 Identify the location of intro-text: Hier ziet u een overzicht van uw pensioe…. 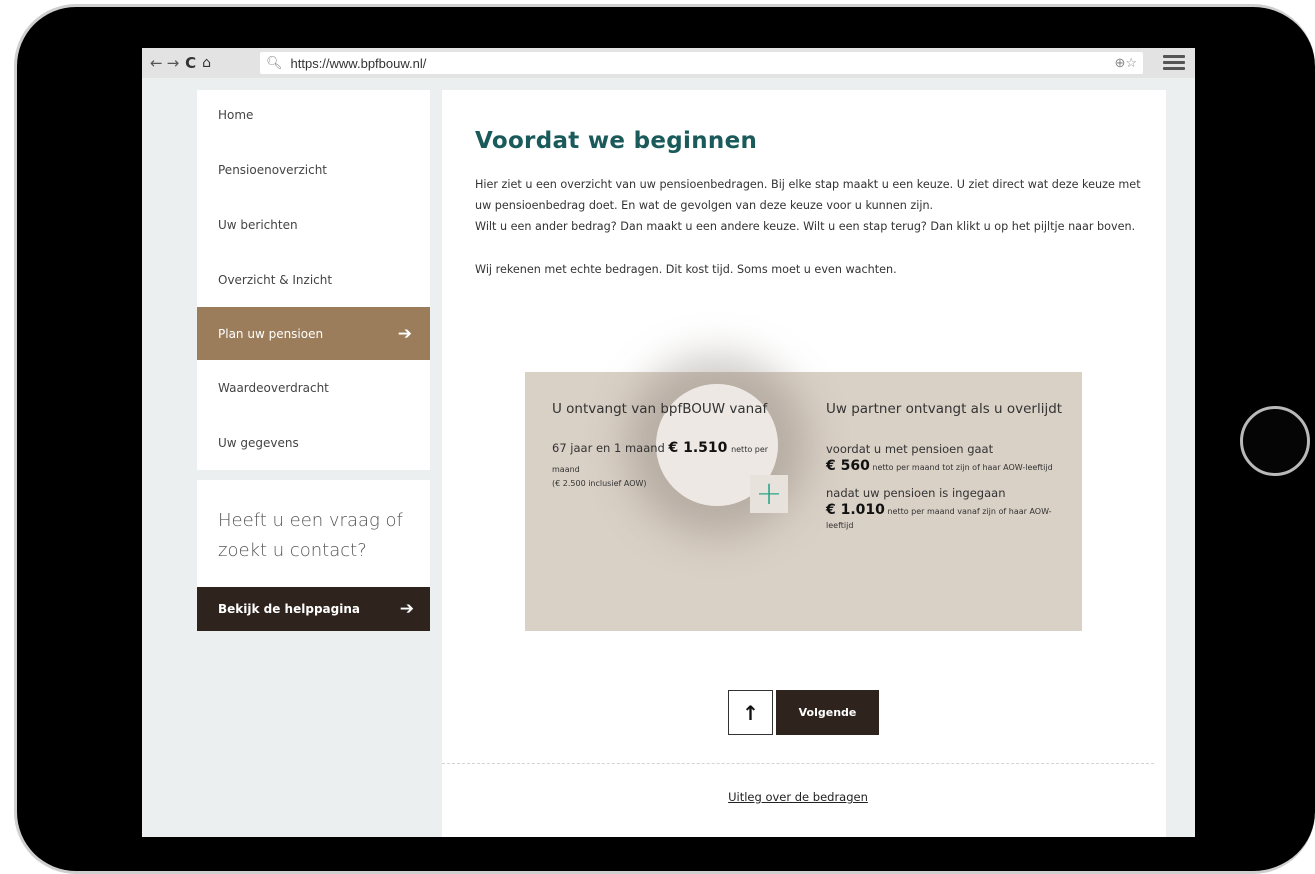
(815, 227).